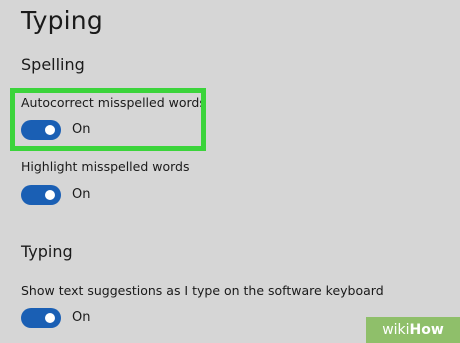 The width and height of the screenshot is (460, 343). I want to click on wikihow-watermark: wiki How, so click(413, 330).